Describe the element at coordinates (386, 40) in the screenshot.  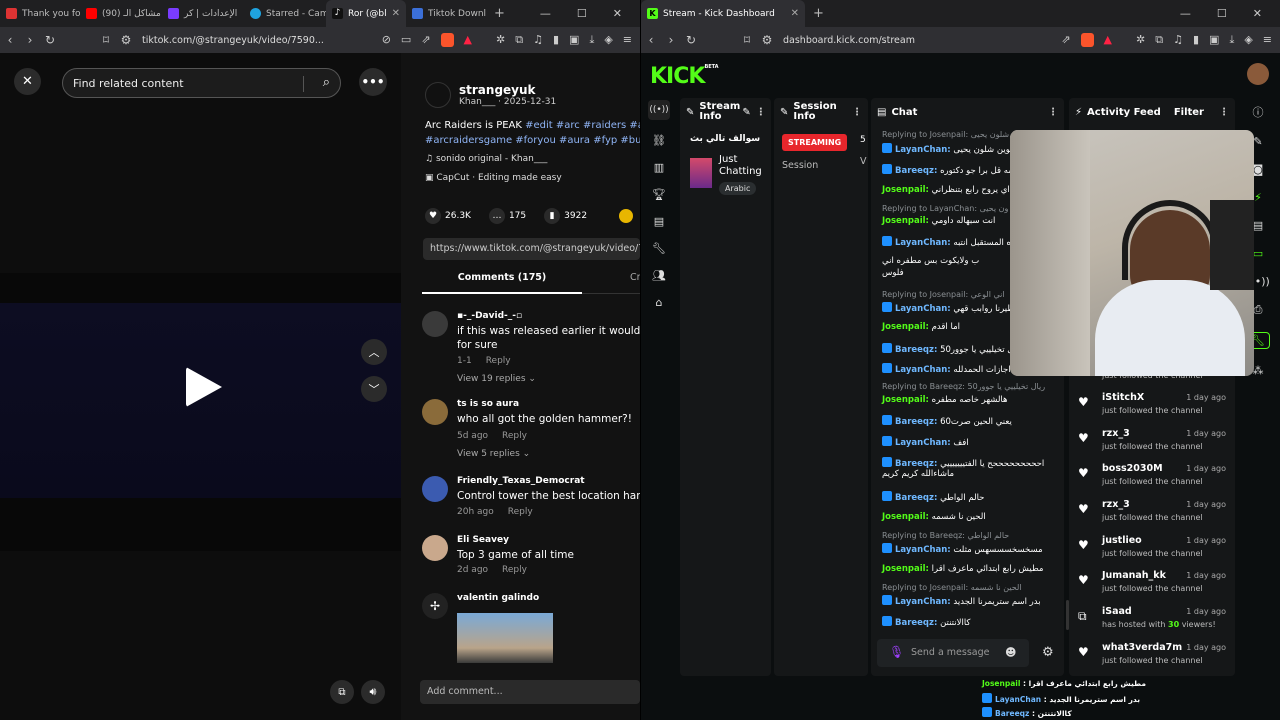
I see `extension-icon: ⊘` at that location.